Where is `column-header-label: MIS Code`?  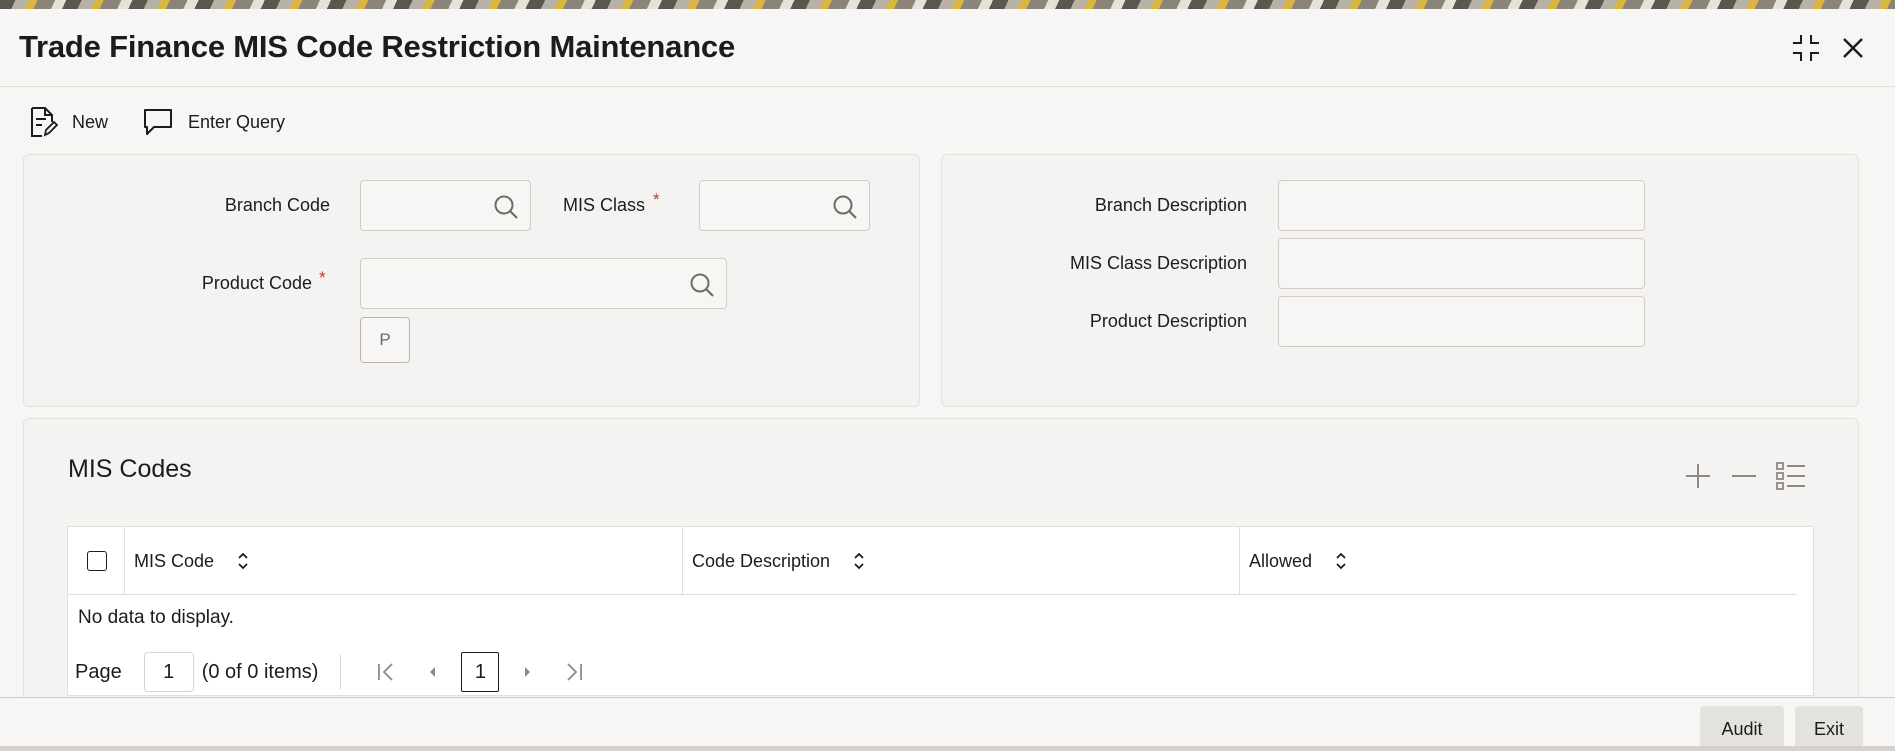
column-header-label: MIS Code is located at coordinates (174, 560).